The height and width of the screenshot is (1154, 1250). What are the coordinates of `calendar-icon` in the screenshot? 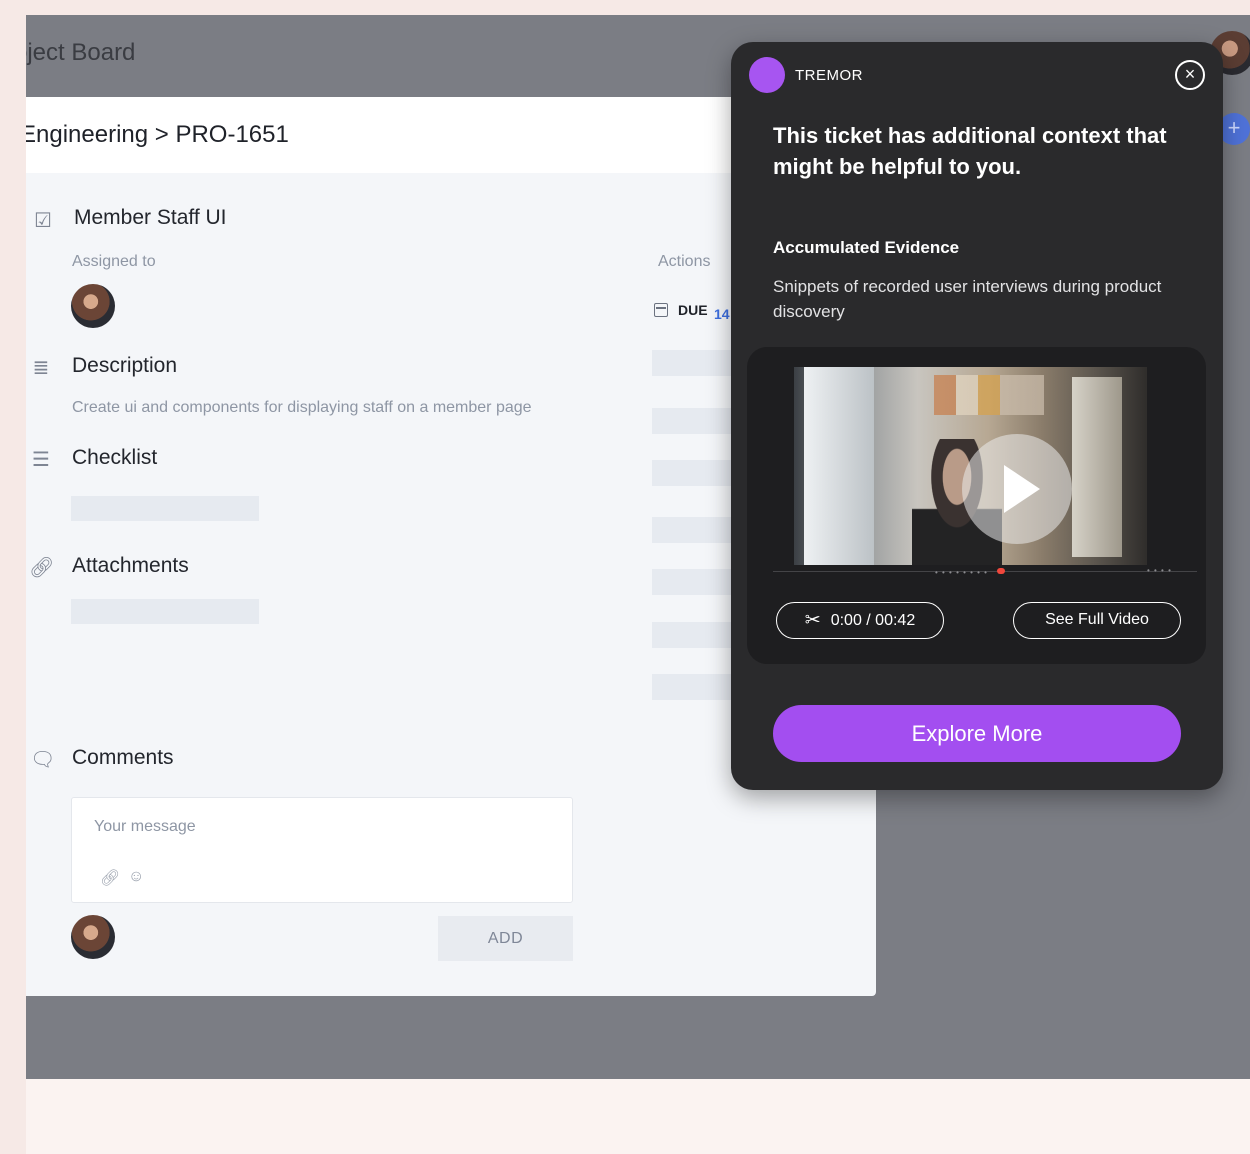 It's located at (661, 310).